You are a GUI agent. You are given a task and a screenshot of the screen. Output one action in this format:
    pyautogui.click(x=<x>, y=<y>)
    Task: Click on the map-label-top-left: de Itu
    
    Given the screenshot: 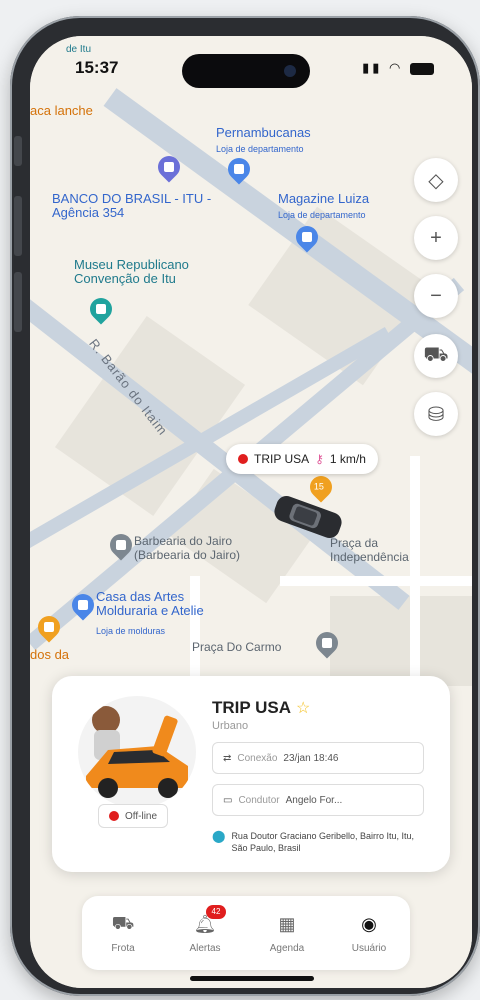 What is the action you would take?
    pyautogui.click(x=79, y=49)
    